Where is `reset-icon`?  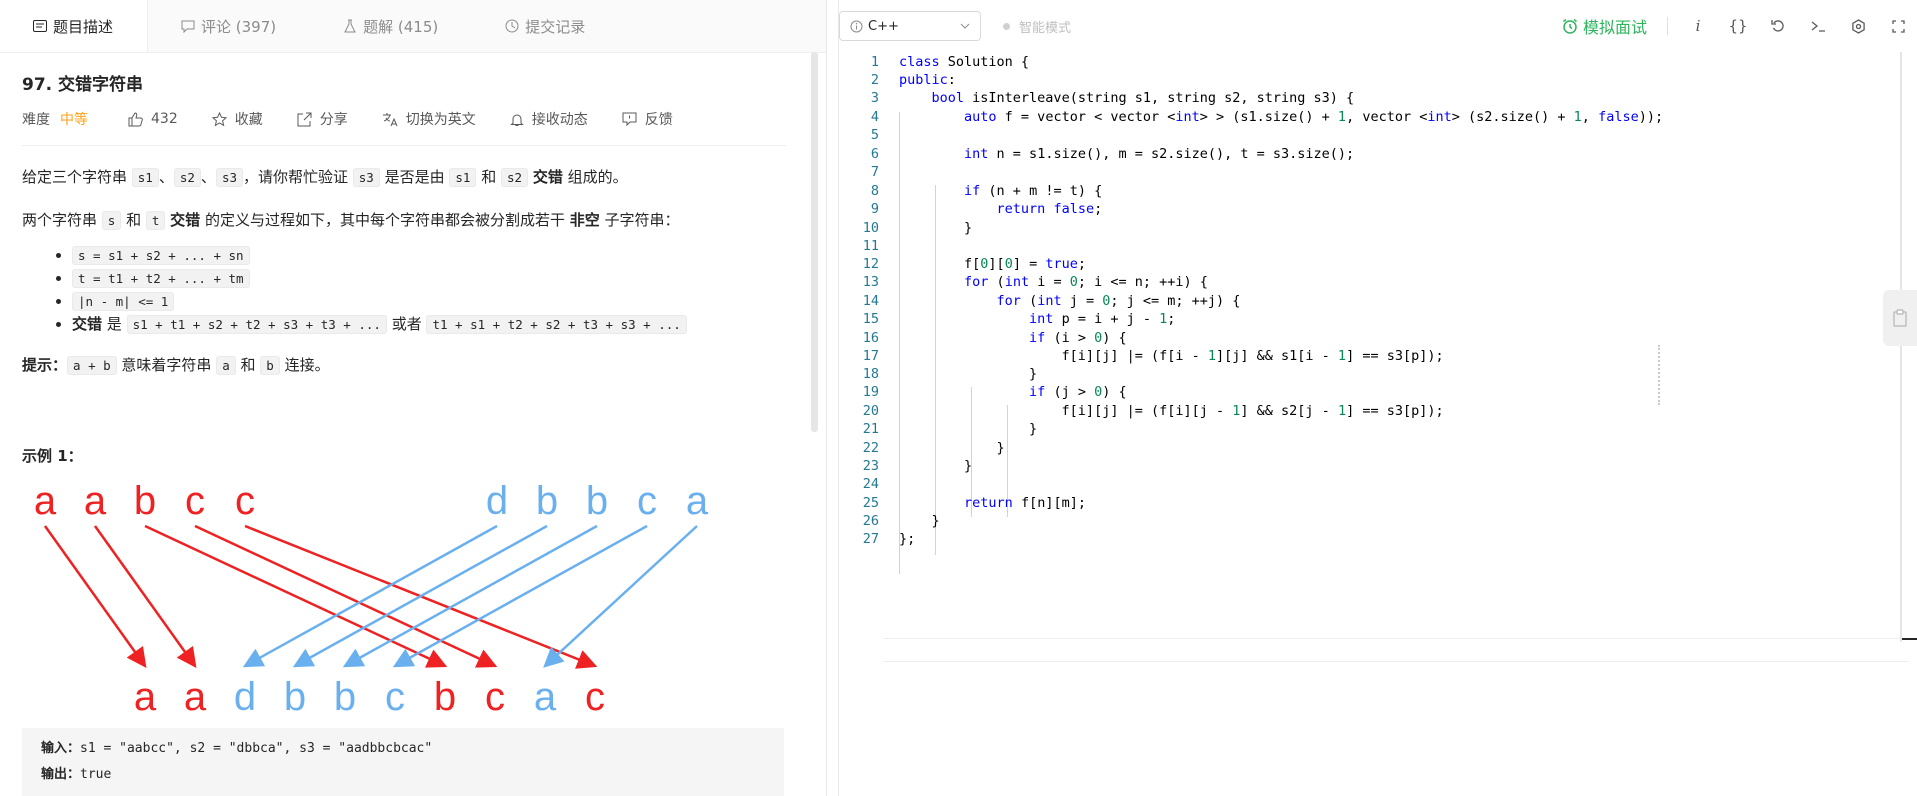 reset-icon is located at coordinates (1778, 26).